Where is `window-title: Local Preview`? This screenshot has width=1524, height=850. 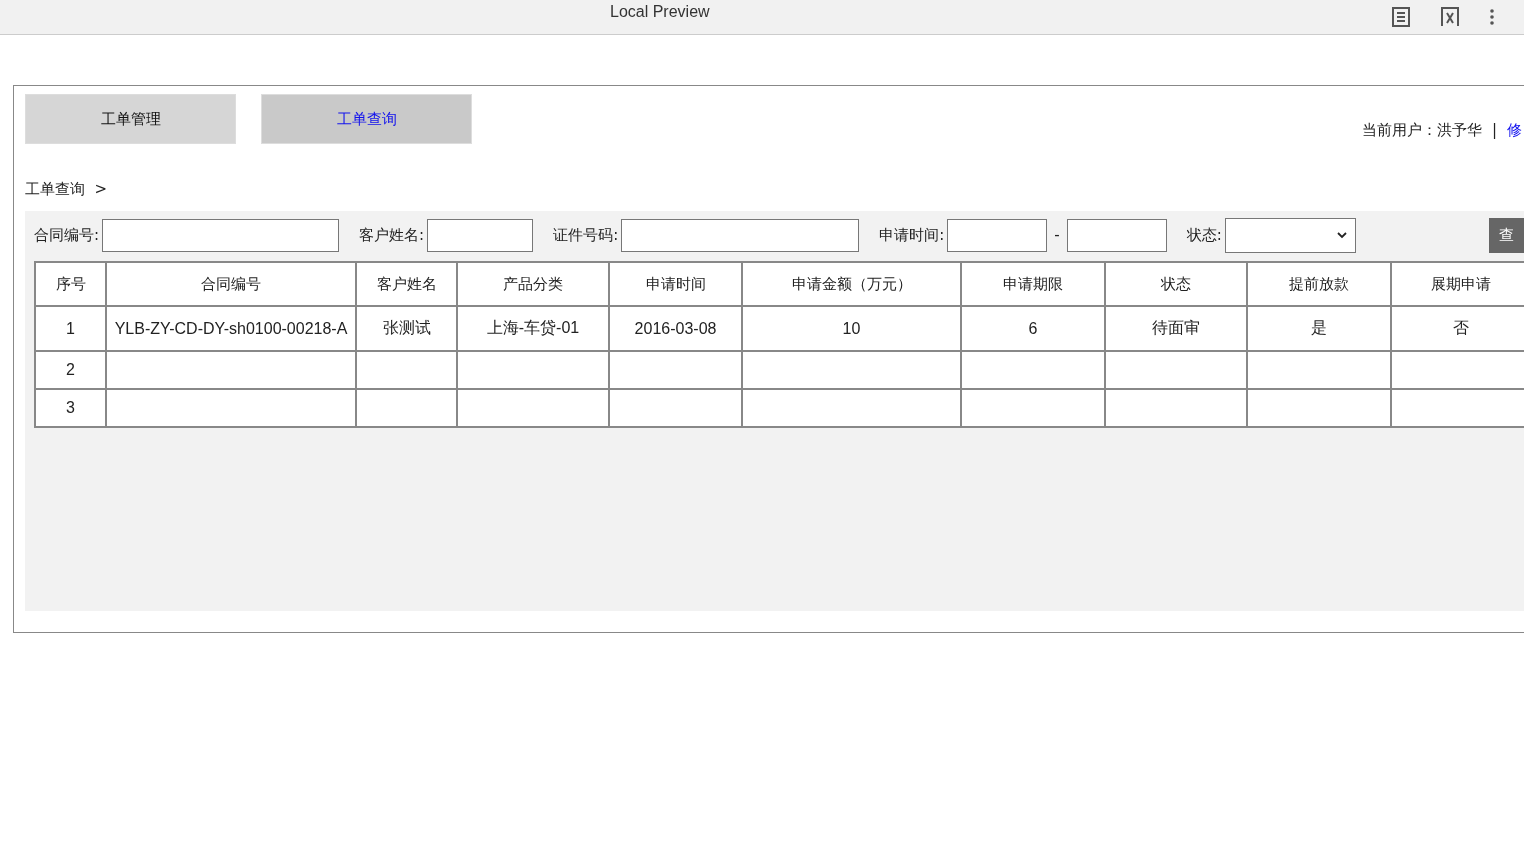 window-title: Local Preview is located at coordinates (660, 12).